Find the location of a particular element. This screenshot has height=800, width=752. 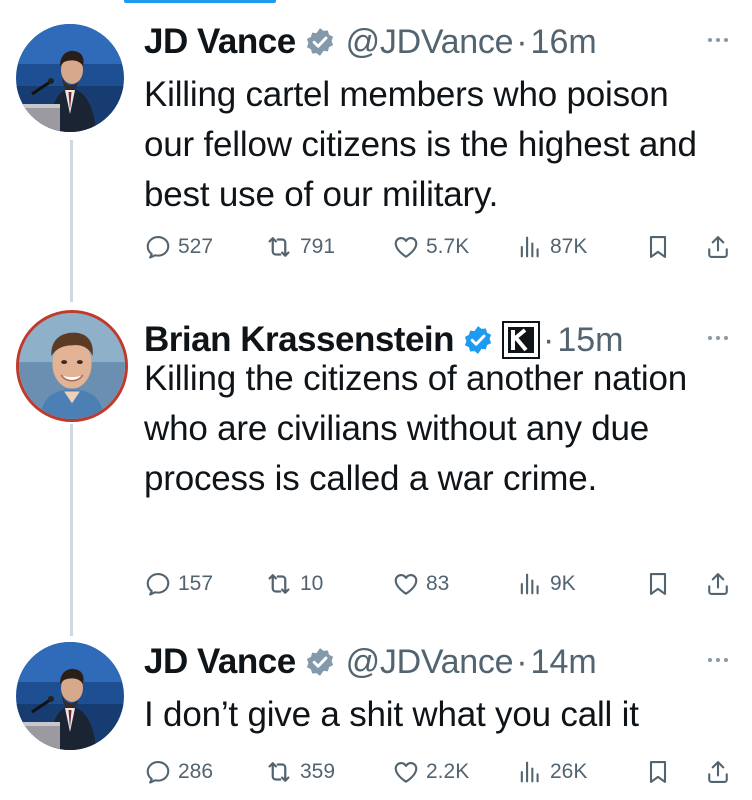

repost-count: 359 is located at coordinates (318, 771).